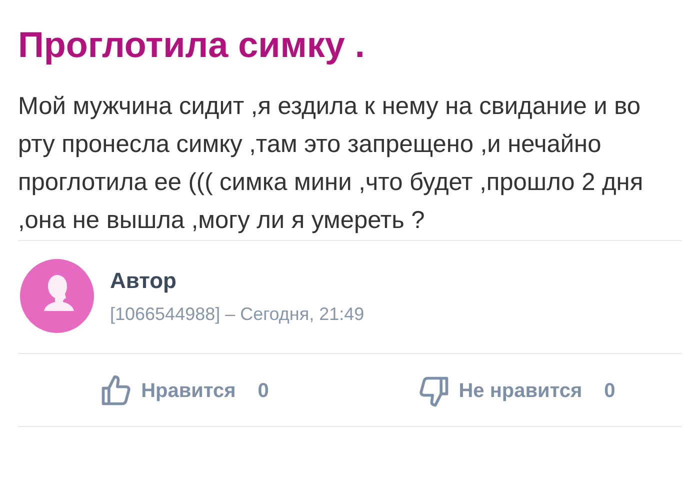  I want to click on thumbs-up-icon, so click(116, 391).